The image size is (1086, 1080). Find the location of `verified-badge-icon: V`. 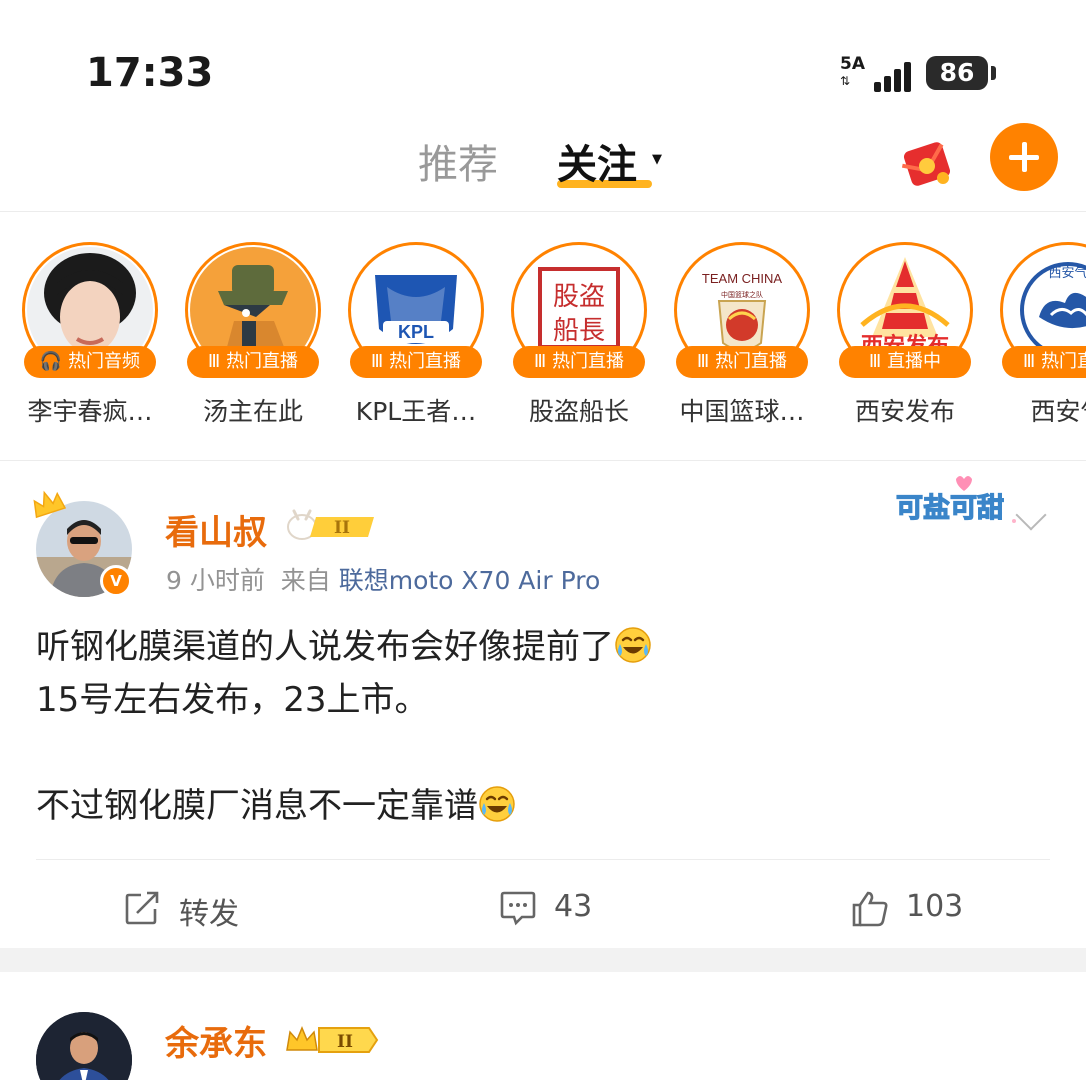

verified-badge-icon: V is located at coordinates (116, 581).